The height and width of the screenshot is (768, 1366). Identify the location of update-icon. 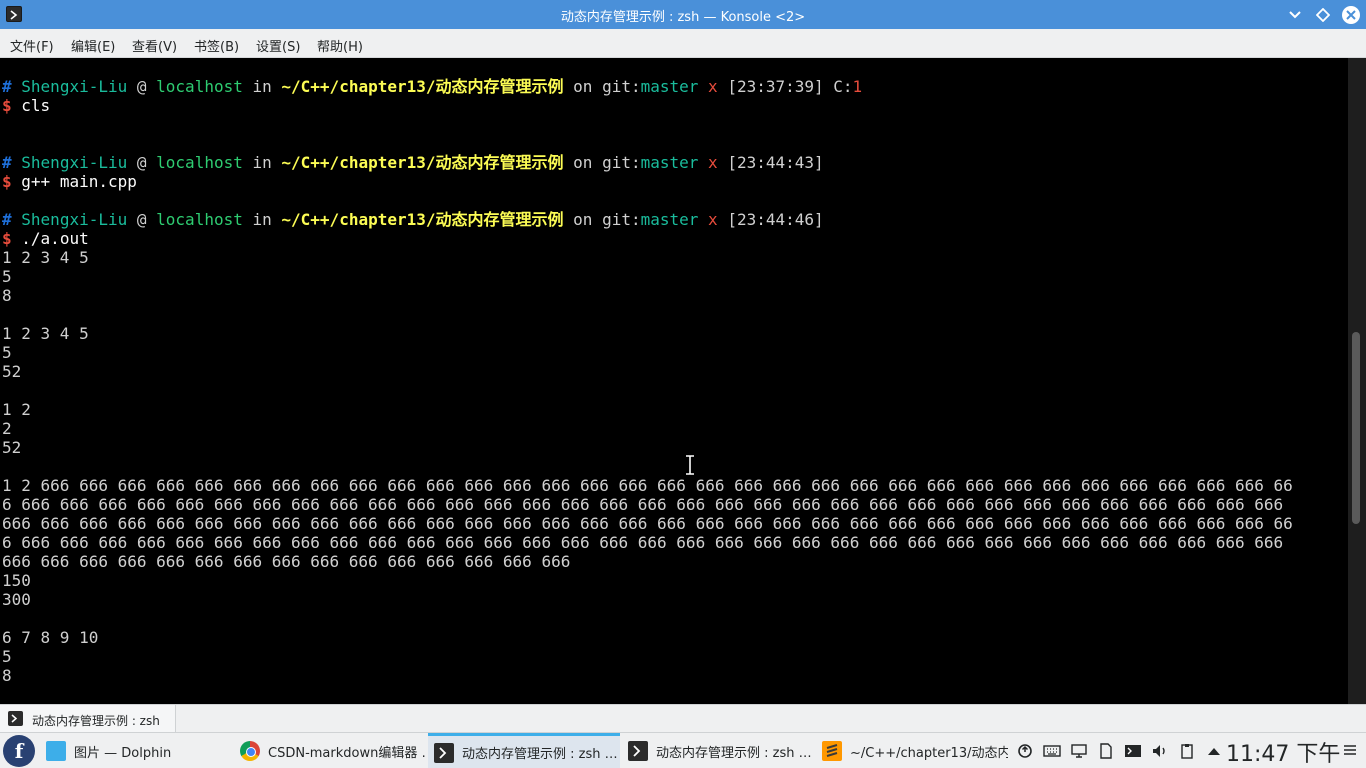
(1025, 751).